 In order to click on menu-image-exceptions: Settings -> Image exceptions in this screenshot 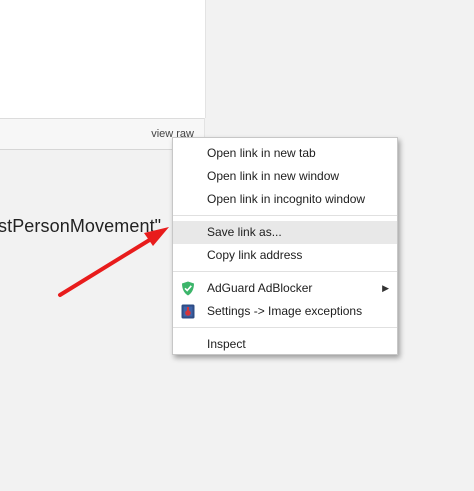, I will do `click(285, 311)`.